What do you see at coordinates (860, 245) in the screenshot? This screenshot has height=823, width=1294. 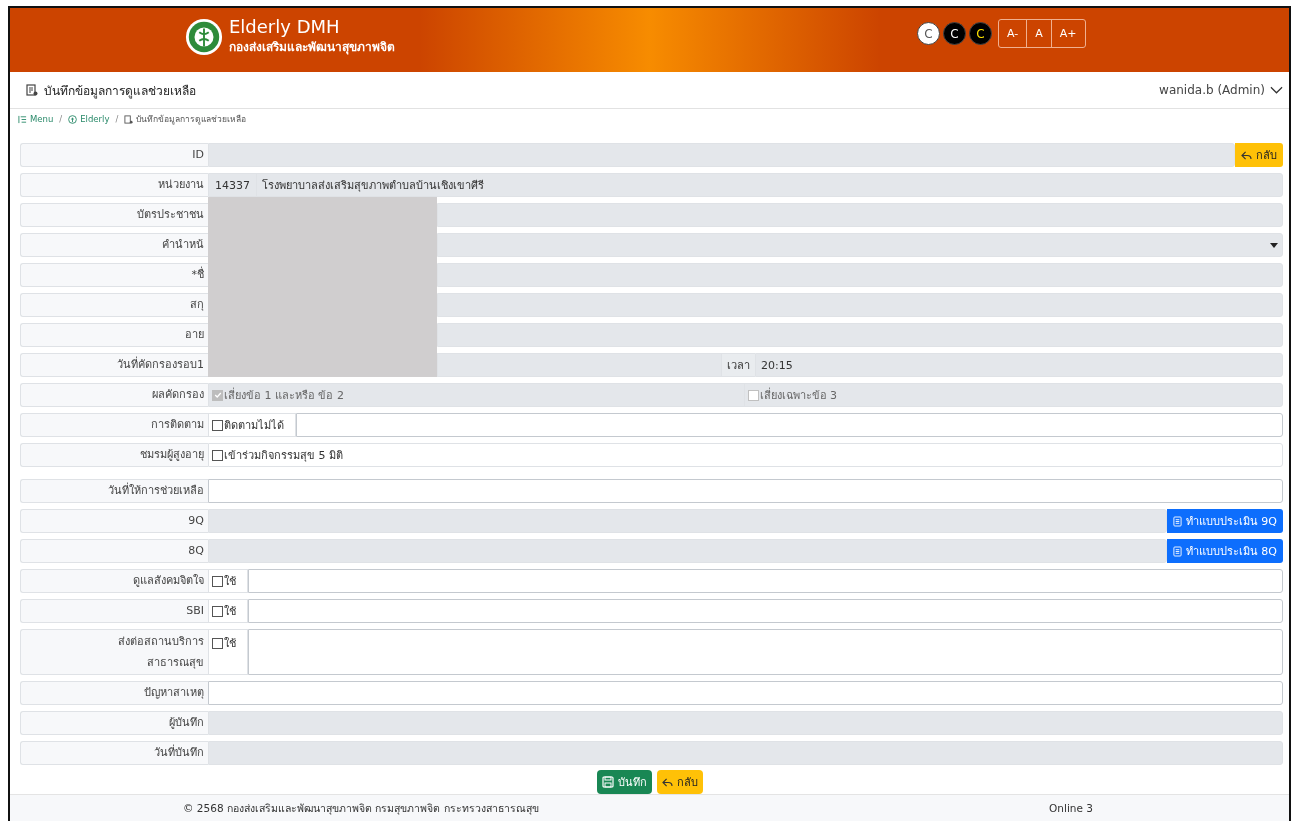 I see `select-field` at bounding box center [860, 245].